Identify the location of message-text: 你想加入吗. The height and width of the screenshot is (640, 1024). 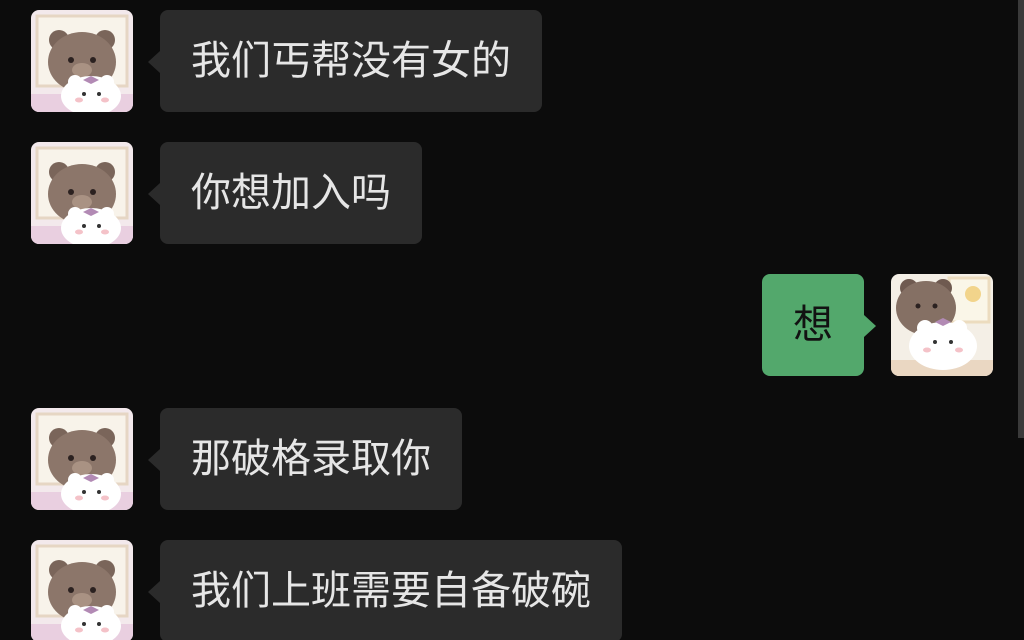
(291, 193).